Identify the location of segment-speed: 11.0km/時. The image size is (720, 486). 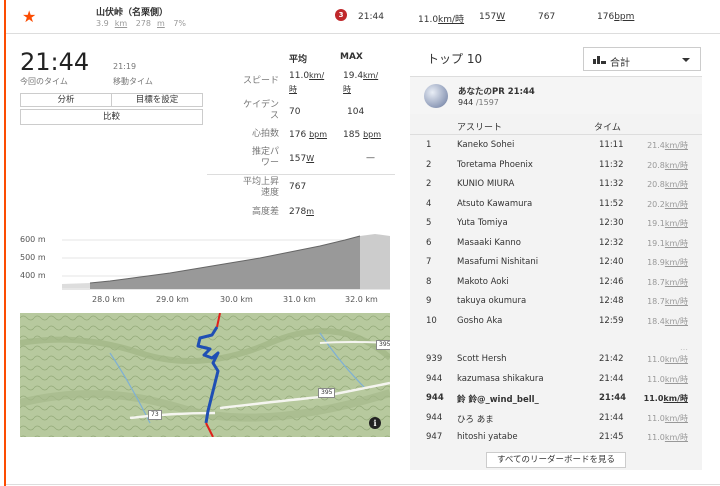
(441, 20).